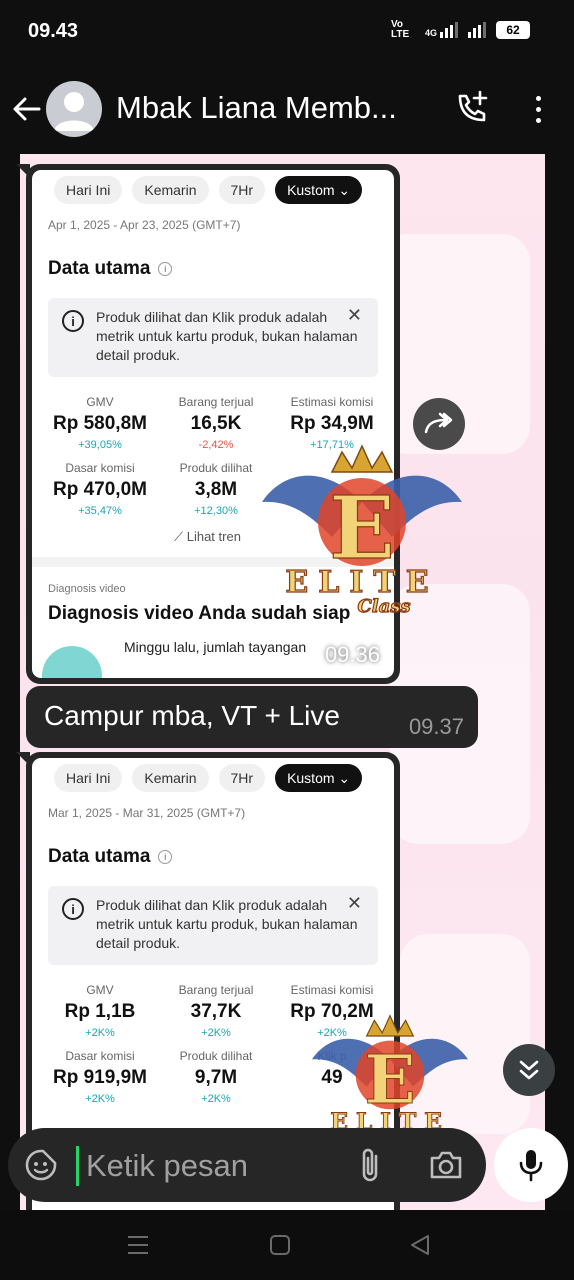  Describe the element at coordinates (332, 1011) in the screenshot. I see `metric: Estimasi komisi Rp 70,2M +2K%` at that location.